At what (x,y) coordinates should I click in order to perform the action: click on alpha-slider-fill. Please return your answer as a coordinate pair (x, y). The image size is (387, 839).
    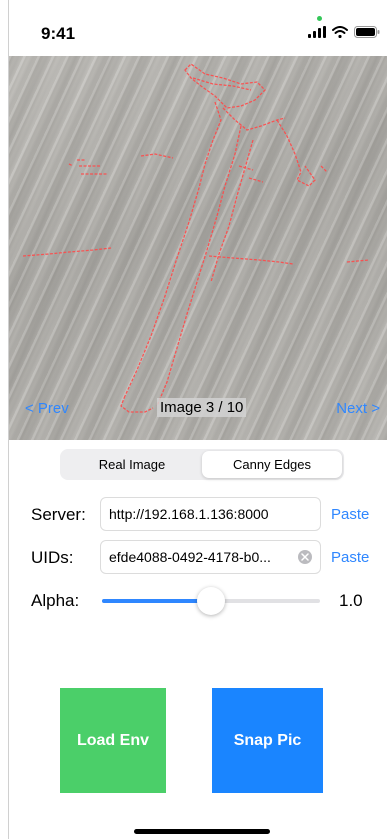
    Looking at the image, I should click on (156, 601).